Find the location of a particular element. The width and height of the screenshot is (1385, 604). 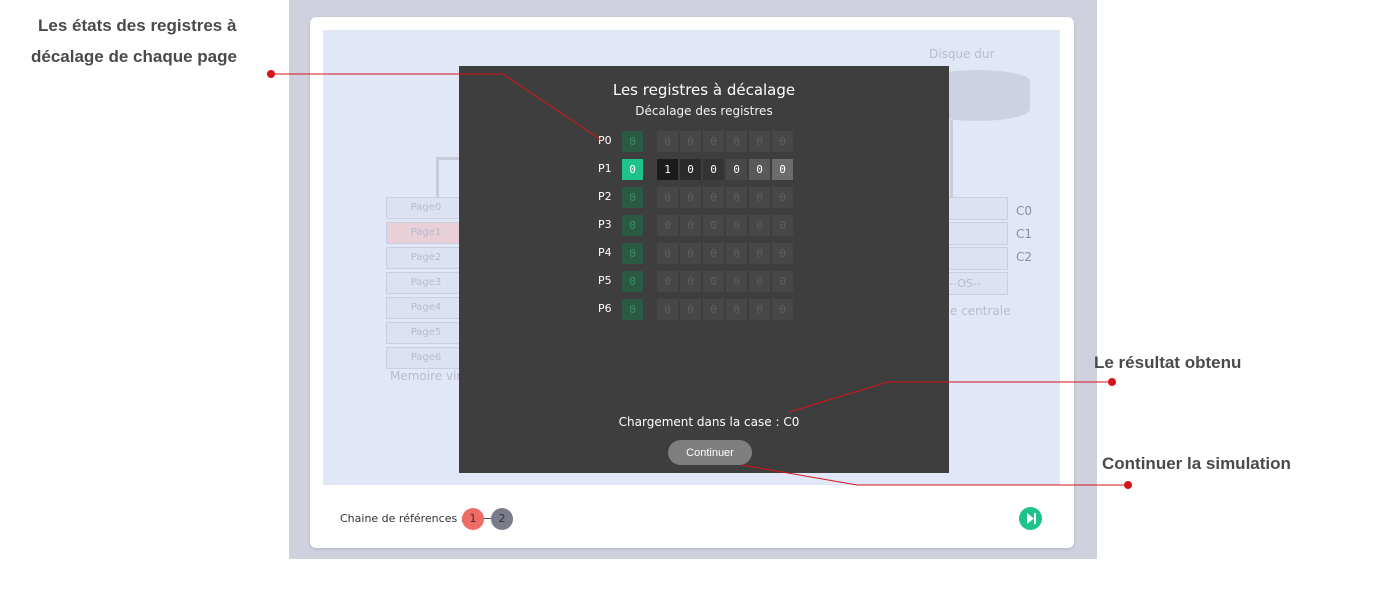

annotation-result: Le résultat obtenu is located at coordinates (1168, 362).